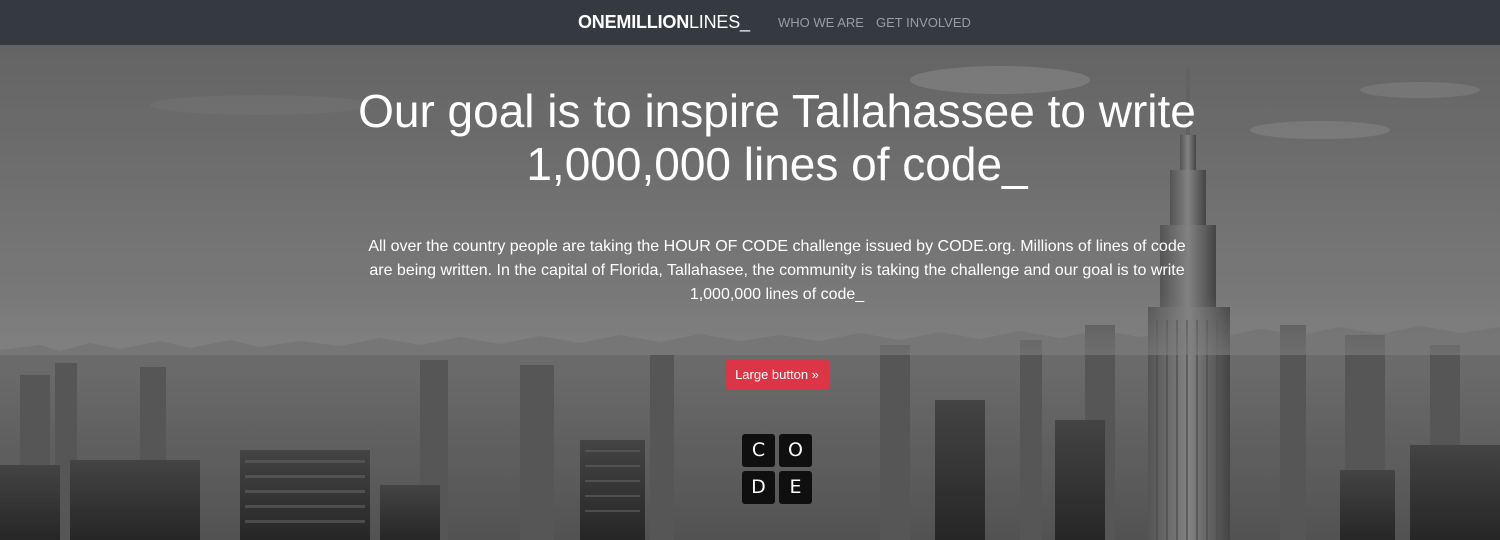  I want to click on code-logo-tile-d: D, so click(758, 487).